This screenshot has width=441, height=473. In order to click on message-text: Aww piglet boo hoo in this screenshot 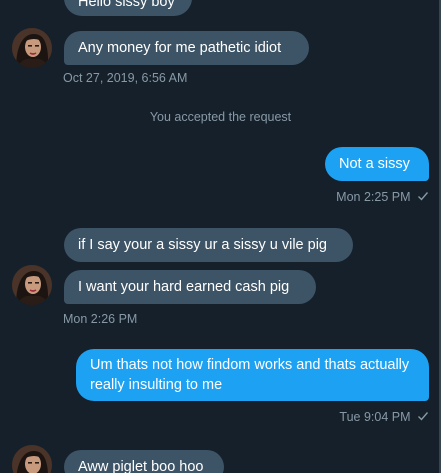, I will do `click(141, 466)`.